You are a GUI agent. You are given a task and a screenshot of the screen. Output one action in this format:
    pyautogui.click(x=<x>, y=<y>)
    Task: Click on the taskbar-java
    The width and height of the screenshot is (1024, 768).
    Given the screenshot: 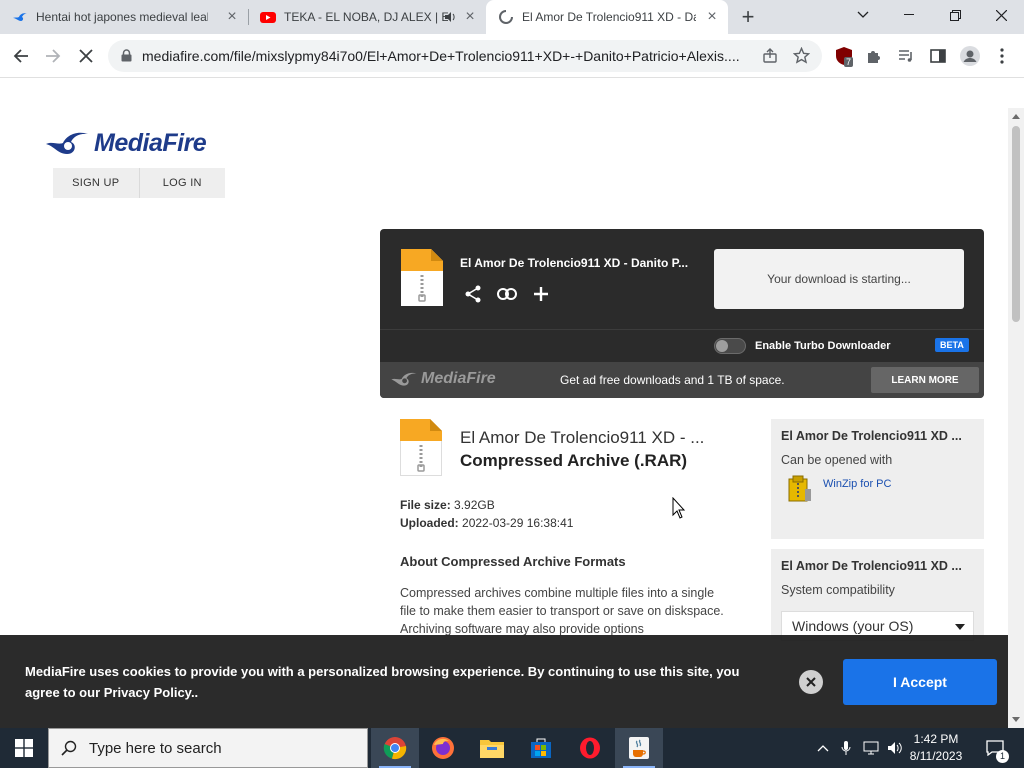 What is the action you would take?
    pyautogui.click(x=639, y=748)
    